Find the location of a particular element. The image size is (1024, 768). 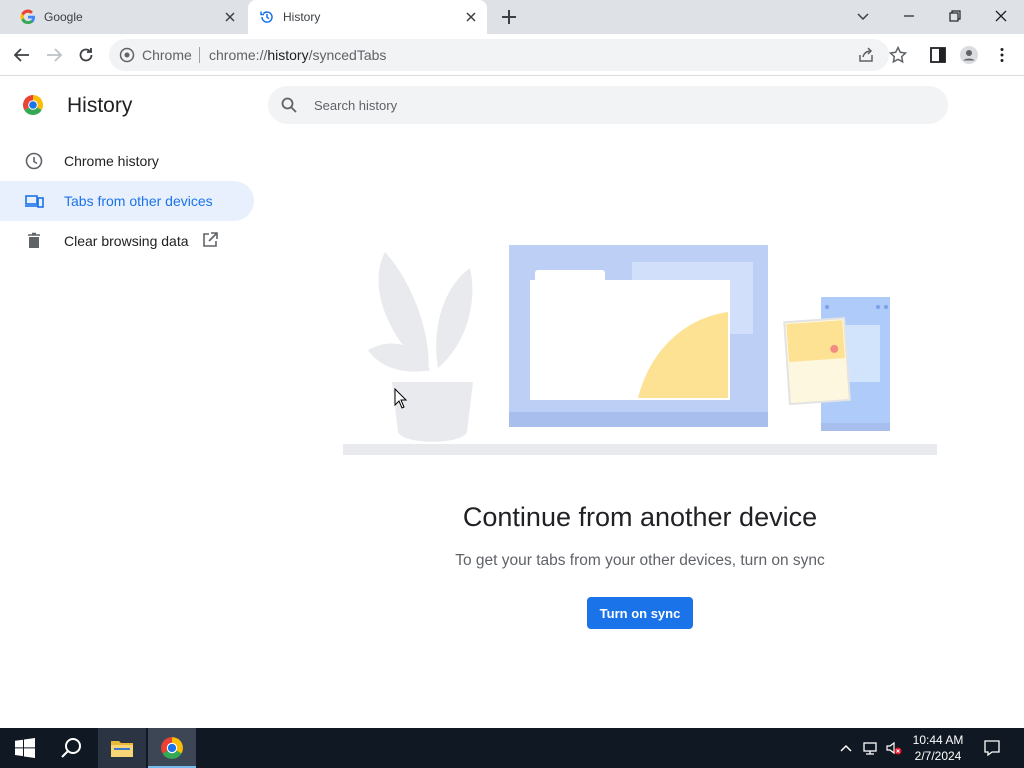

volume-muted-icon is located at coordinates (894, 748).